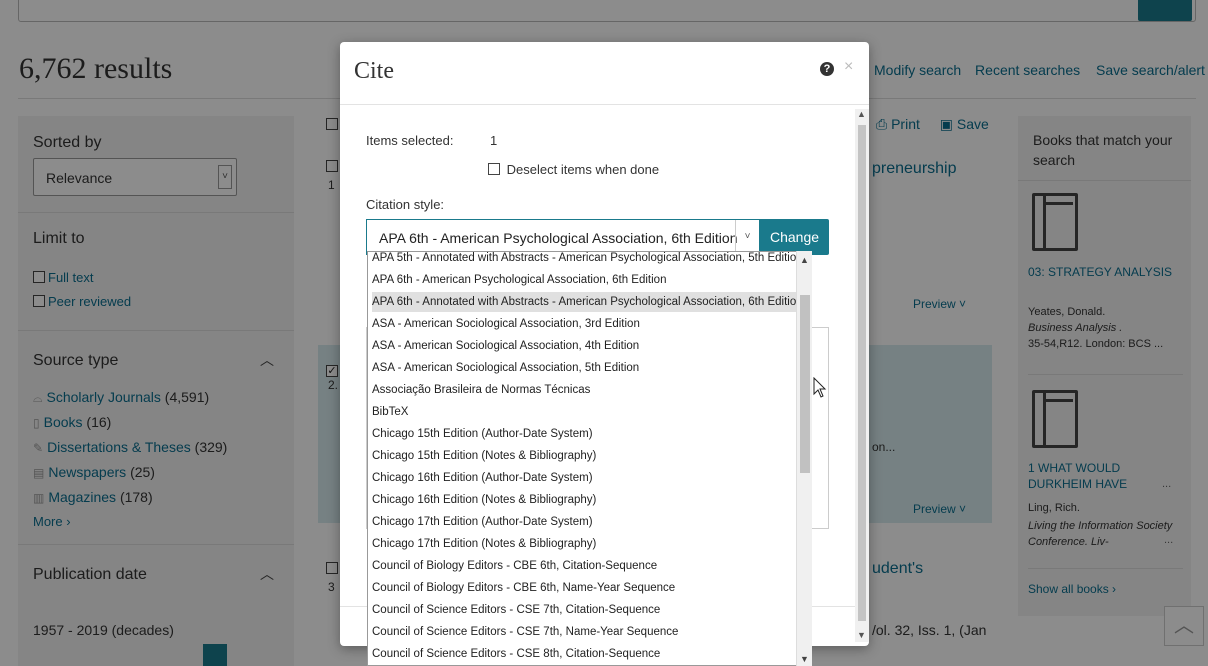  Describe the element at coordinates (747, 237) in the screenshot. I see `chevron-down-icon: ˅` at that location.